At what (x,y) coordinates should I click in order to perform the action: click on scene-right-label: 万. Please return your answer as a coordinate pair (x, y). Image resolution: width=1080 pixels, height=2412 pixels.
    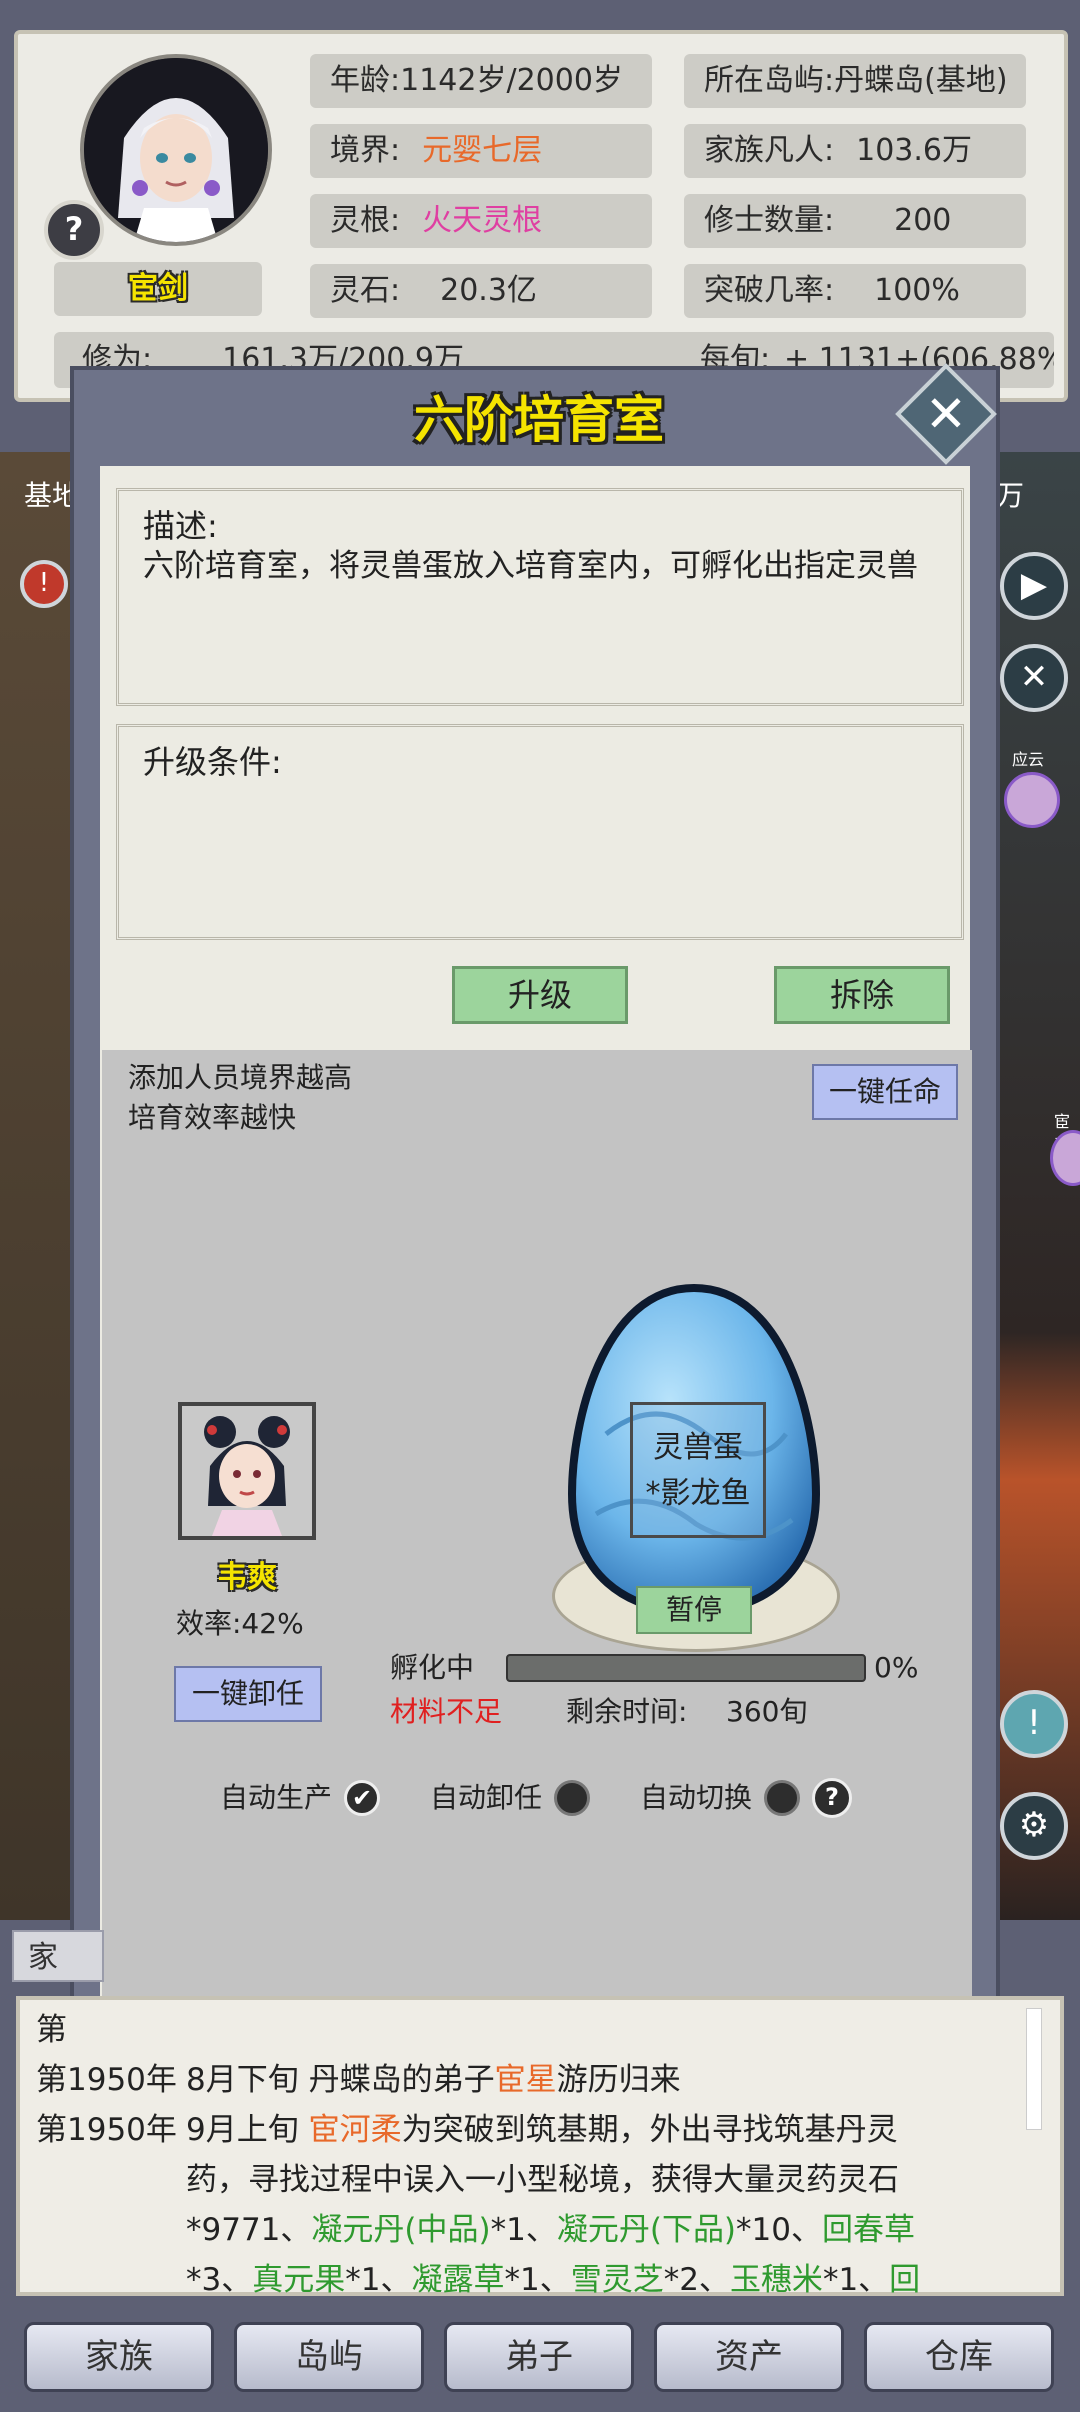
    Looking at the image, I should click on (1010, 495).